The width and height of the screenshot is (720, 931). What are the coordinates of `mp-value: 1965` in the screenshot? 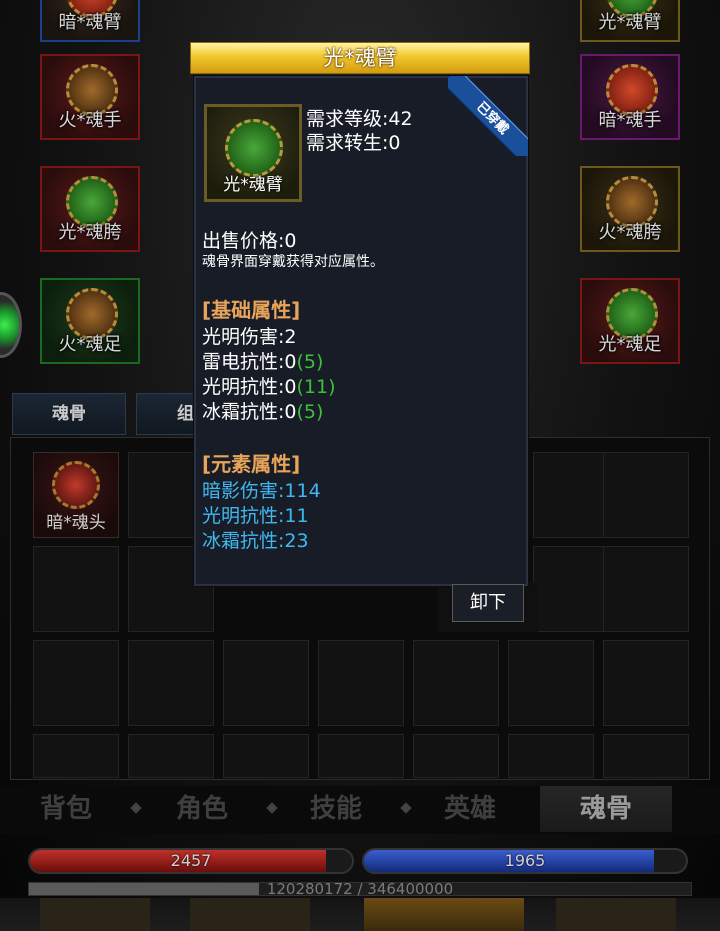 It's located at (525, 860).